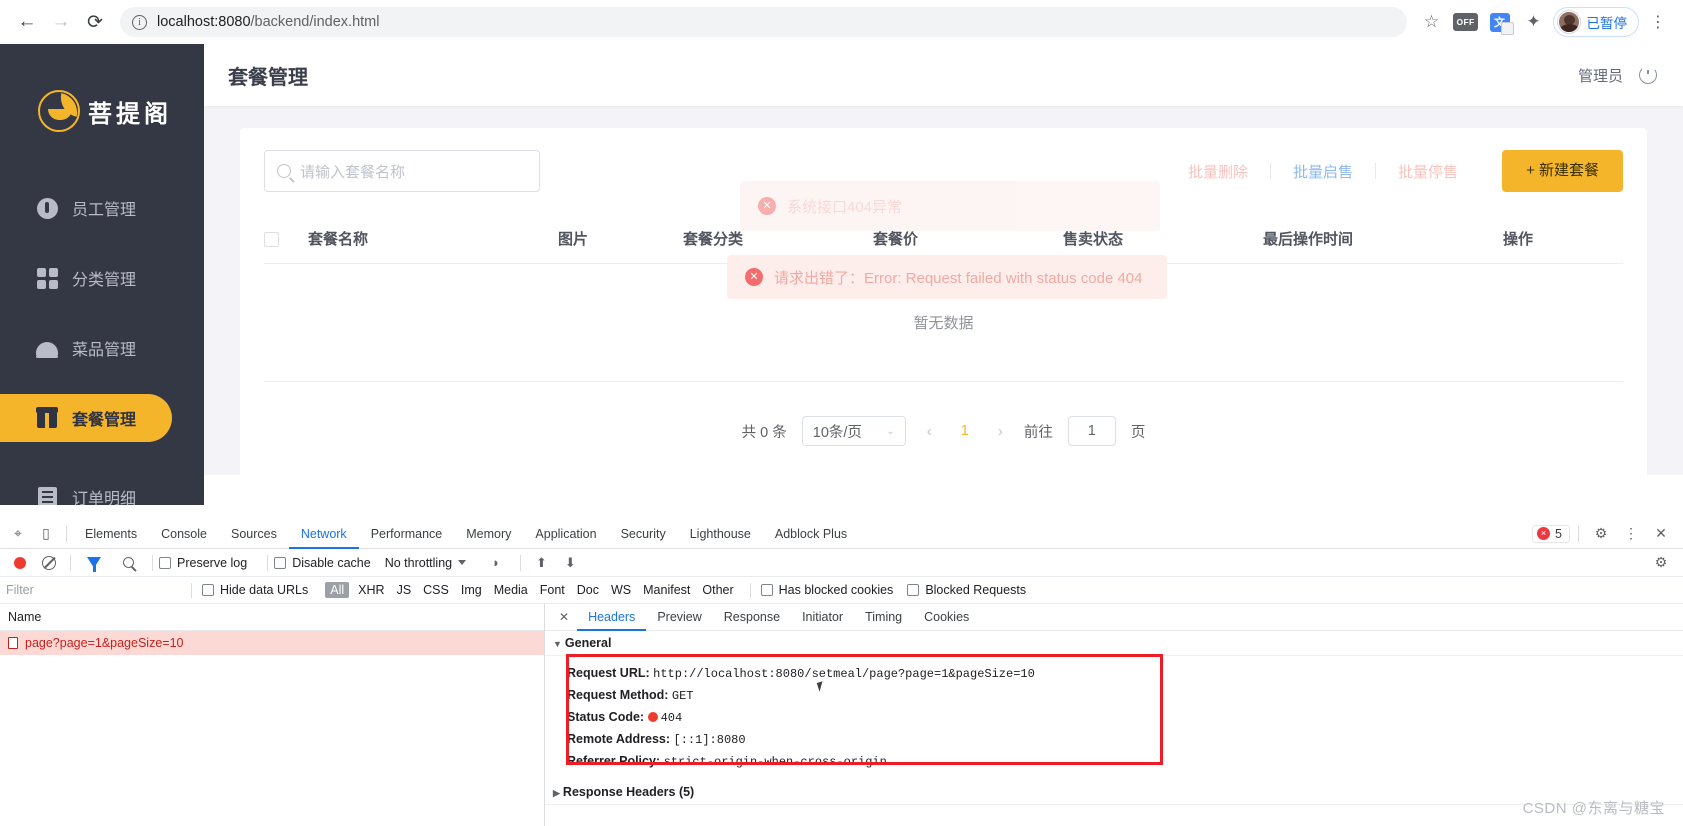 Image resolution: width=1683 pixels, height=826 pixels. Describe the element at coordinates (1000, 431) in the screenshot. I see `next-page-button: ›` at that location.